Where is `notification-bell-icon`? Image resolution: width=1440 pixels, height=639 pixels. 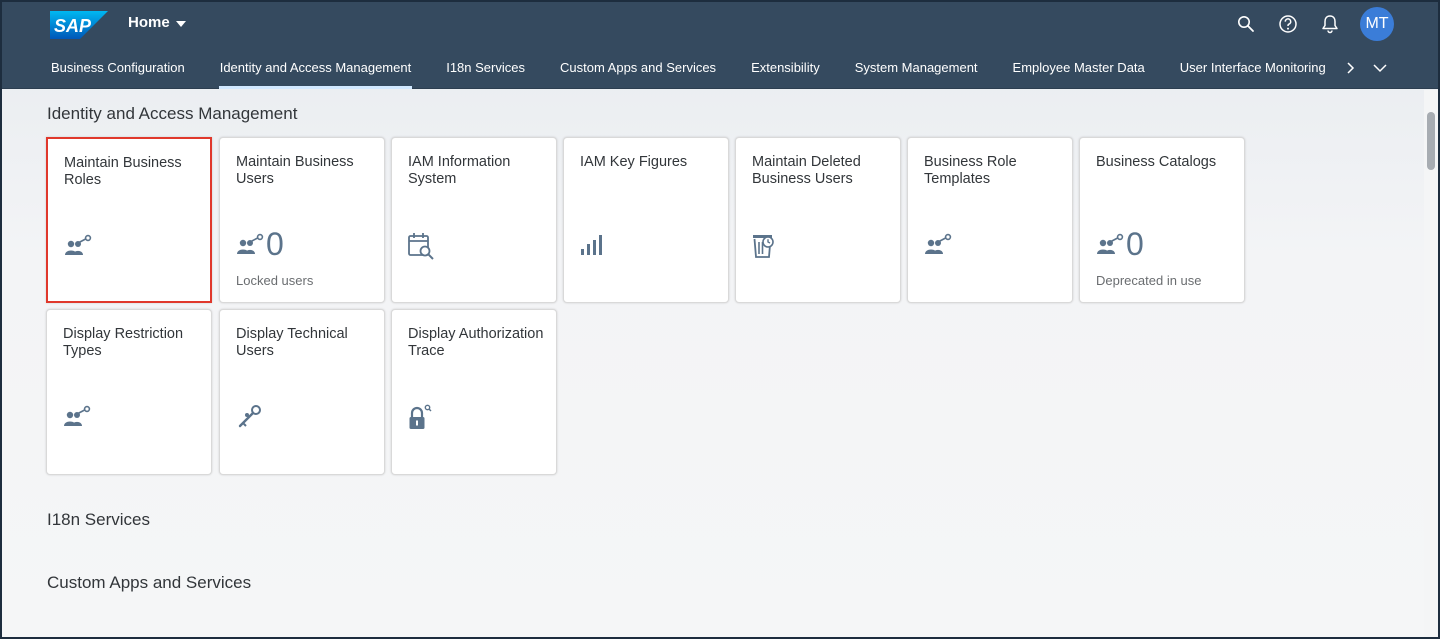 notification-bell-icon is located at coordinates (1330, 24).